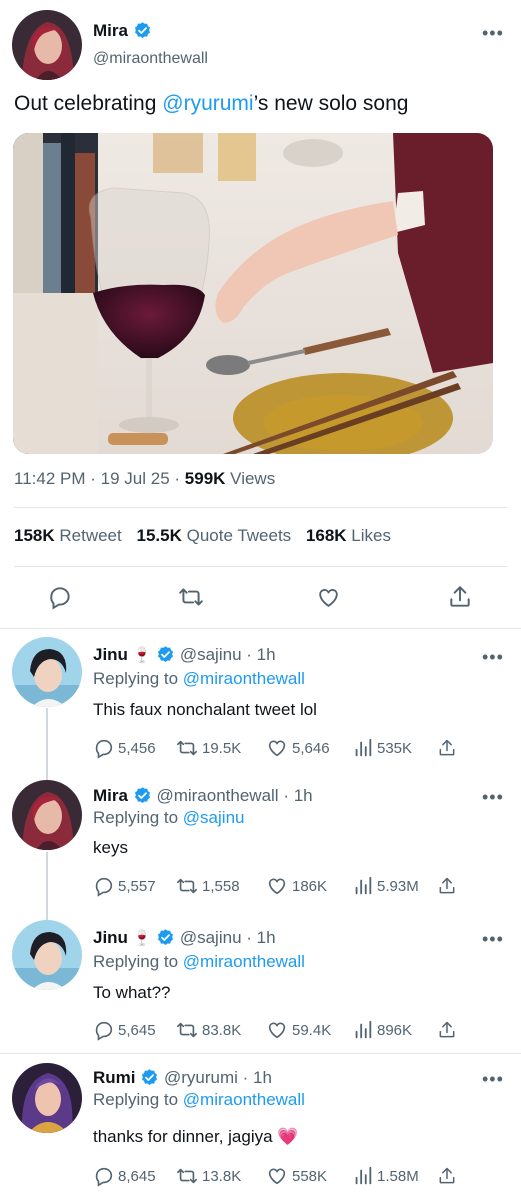 The height and width of the screenshot is (1200, 521). What do you see at coordinates (222, 748) in the screenshot?
I see `retweet-count: 19.5K` at bounding box center [222, 748].